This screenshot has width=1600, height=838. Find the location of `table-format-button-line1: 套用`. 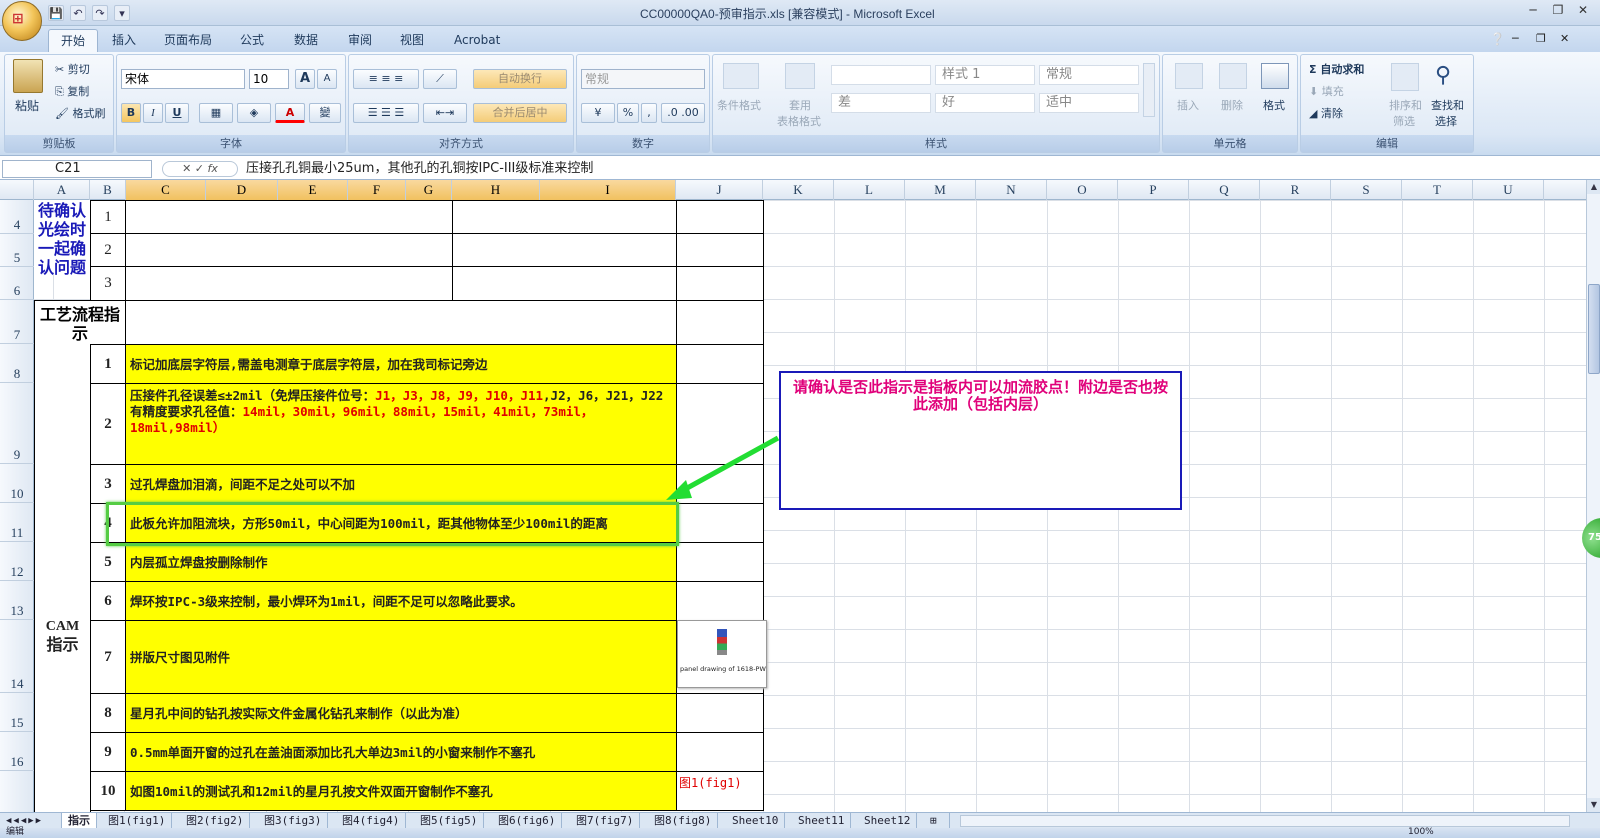

table-format-button-line1: 套用 is located at coordinates (800, 105).